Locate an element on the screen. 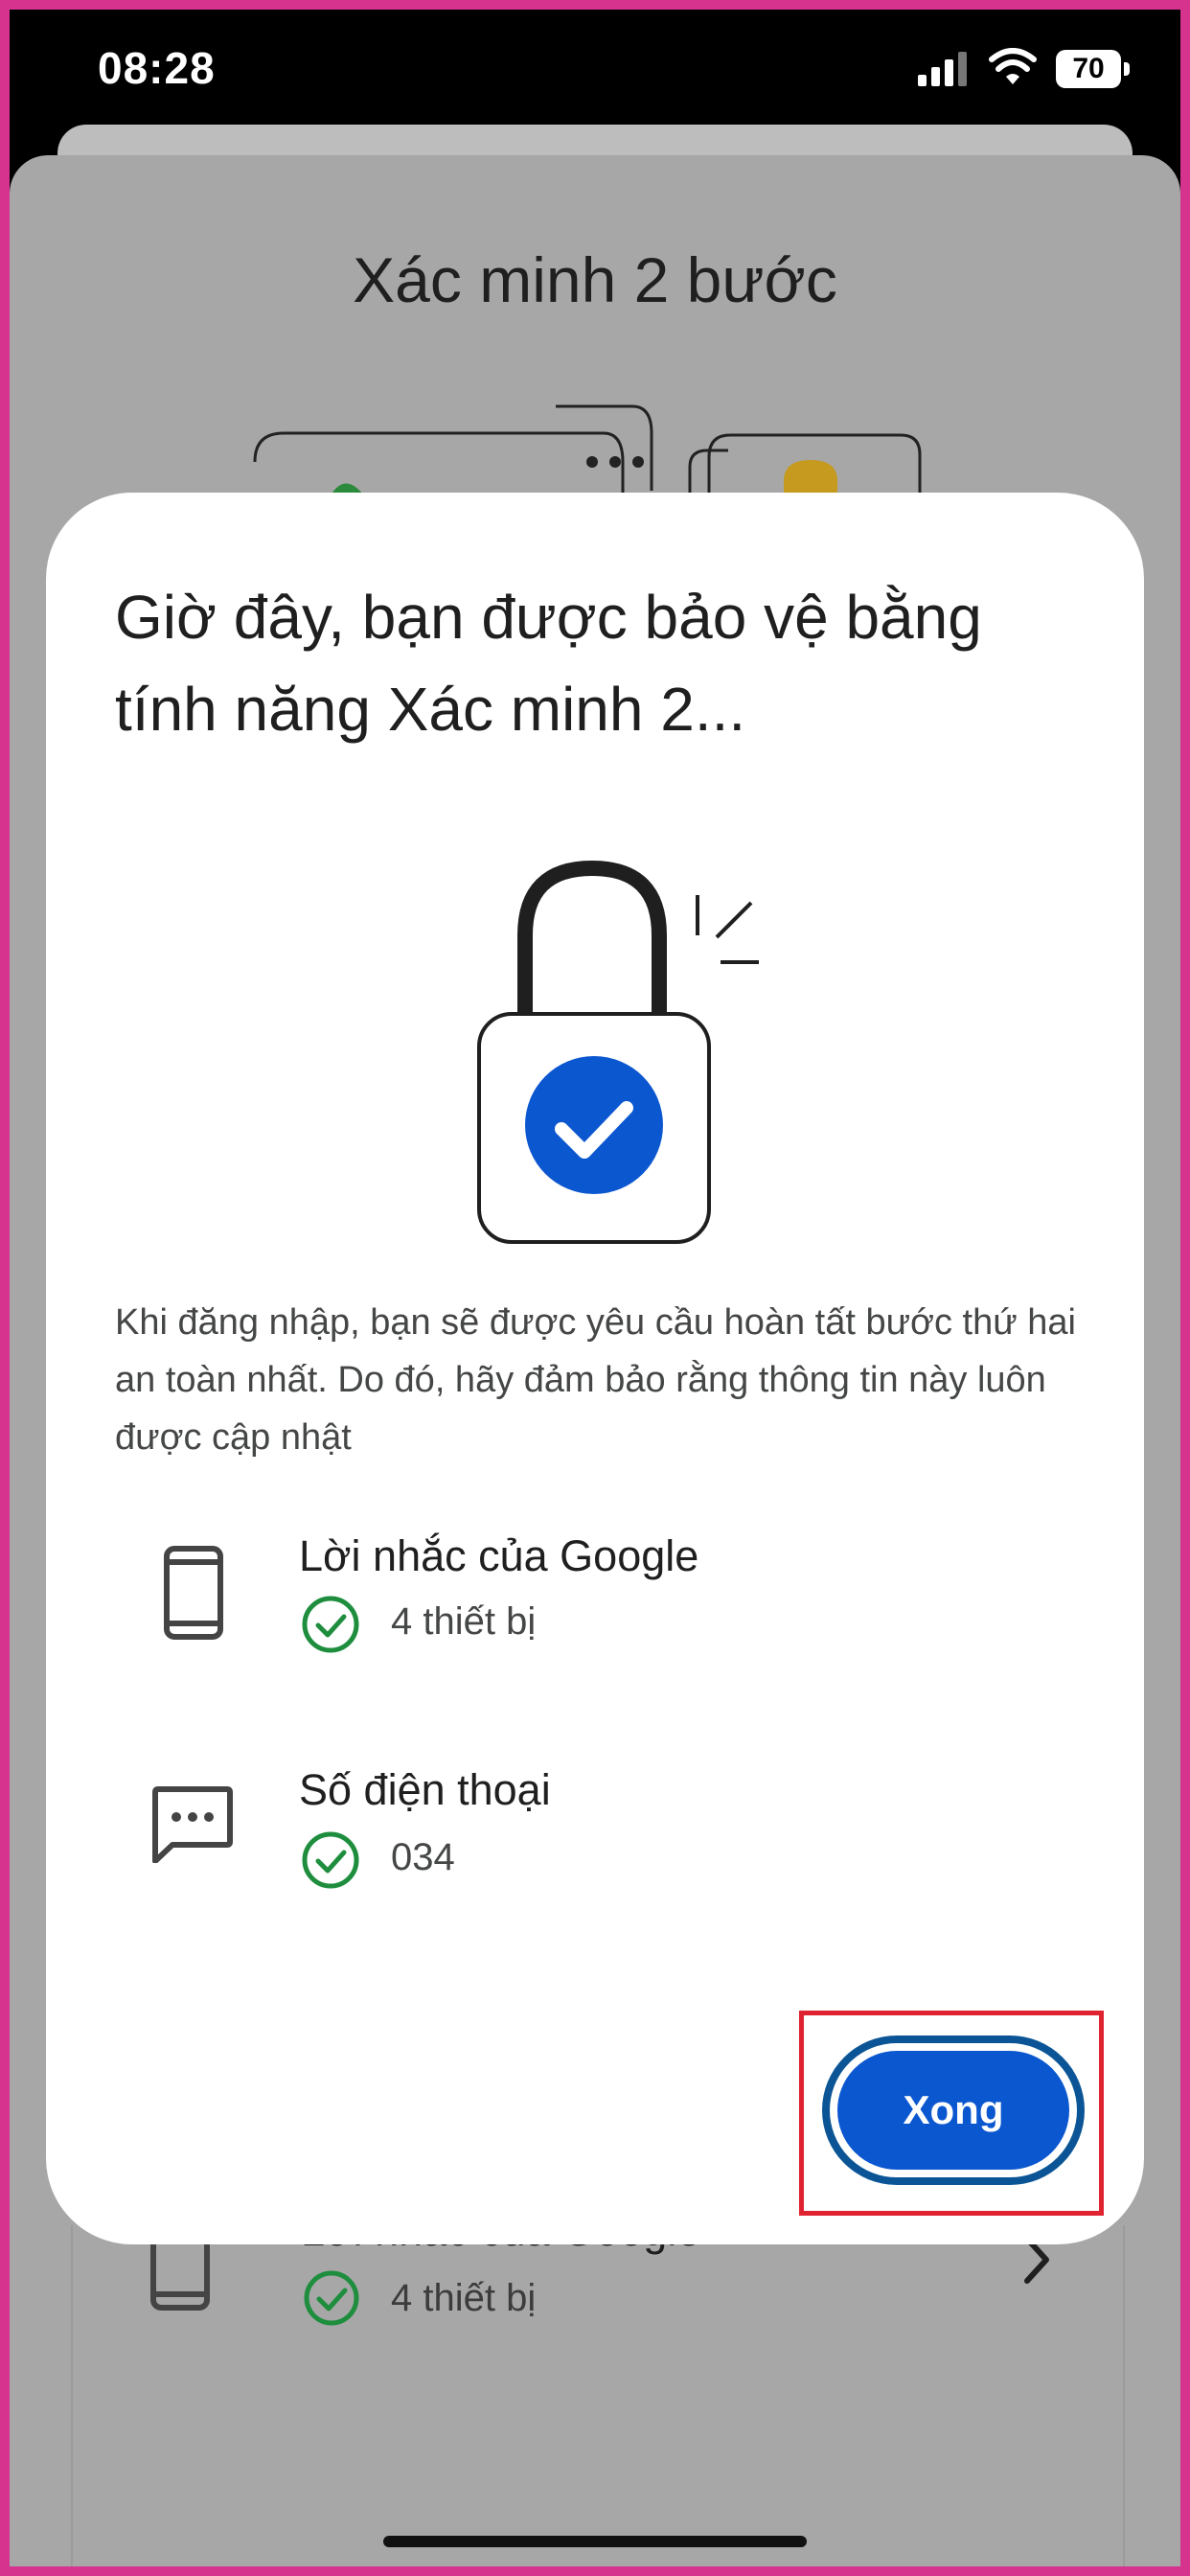  lock-check-illustration is located at coordinates (618, 1052).